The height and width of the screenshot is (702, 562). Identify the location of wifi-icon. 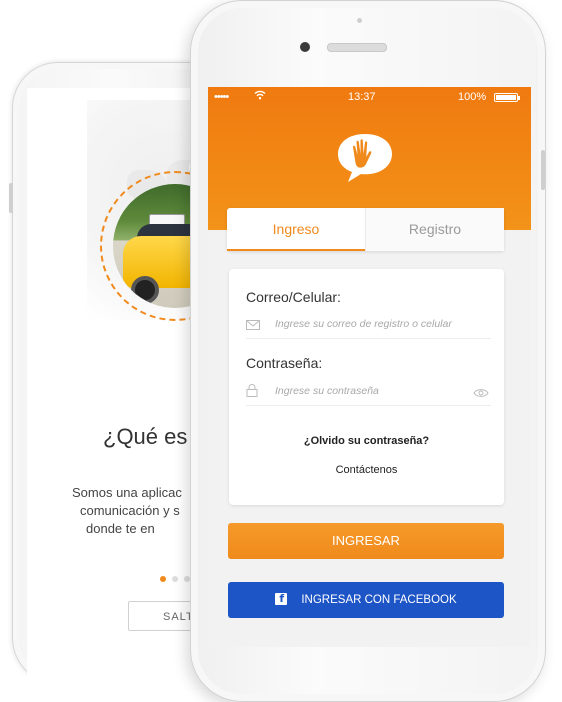
(260, 96).